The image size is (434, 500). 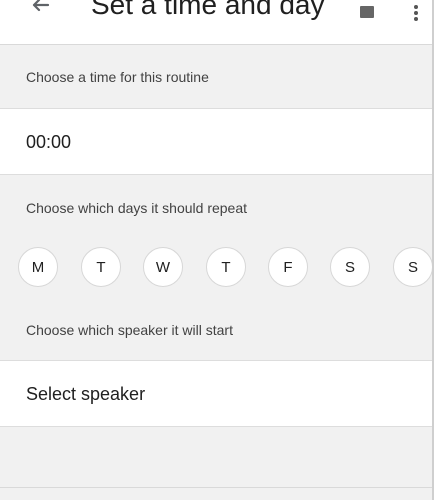 What do you see at coordinates (101, 267) in the screenshot?
I see `day-tuesday-button: T` at bounding box center [101, 267].